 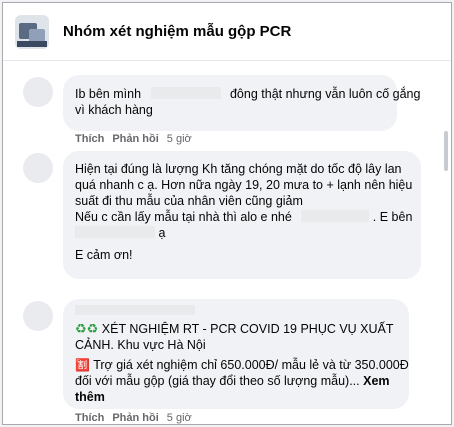 What do you see at coordinates (392, 217) in the screenshot?
I see `comment-text: . E bên` at bounding box center [392, 217].